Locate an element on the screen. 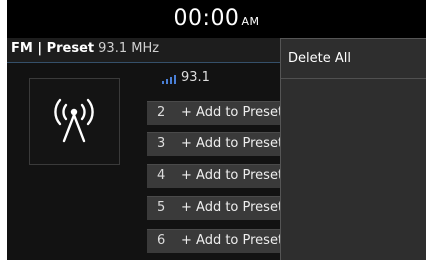 This screenshot has width=426, height=260. preset-number: 3 is located at coordinates (161, 143).